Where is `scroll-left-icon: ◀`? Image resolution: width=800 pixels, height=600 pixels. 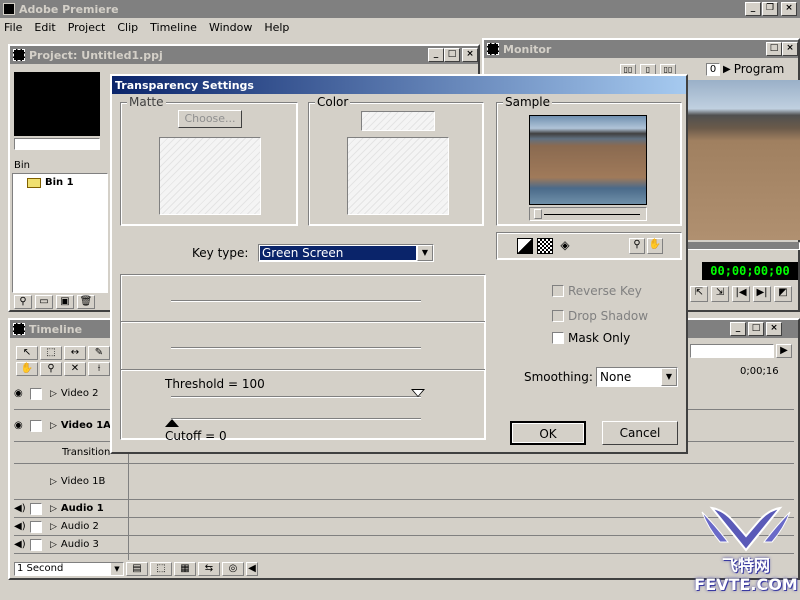 scroll-left-icon: ◀ is located at coordinates (252, 569).